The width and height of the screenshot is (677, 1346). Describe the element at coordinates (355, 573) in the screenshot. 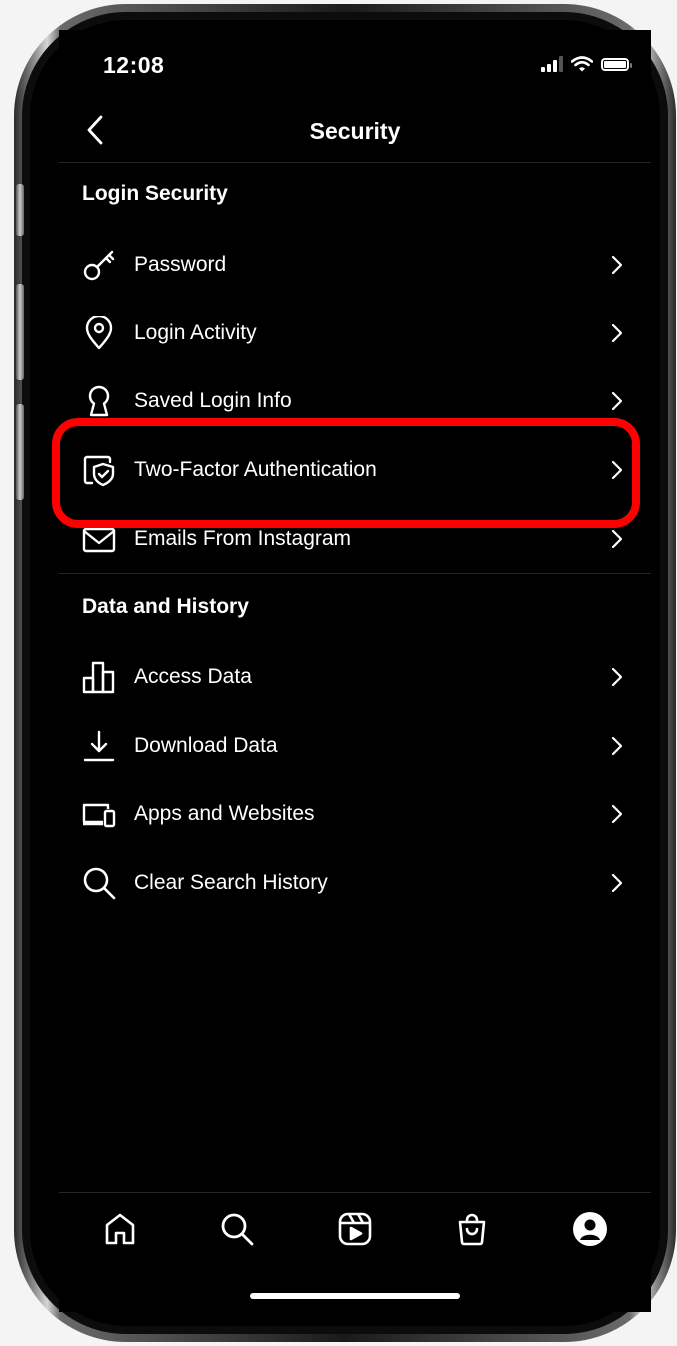

I see `section-divider` at that location.